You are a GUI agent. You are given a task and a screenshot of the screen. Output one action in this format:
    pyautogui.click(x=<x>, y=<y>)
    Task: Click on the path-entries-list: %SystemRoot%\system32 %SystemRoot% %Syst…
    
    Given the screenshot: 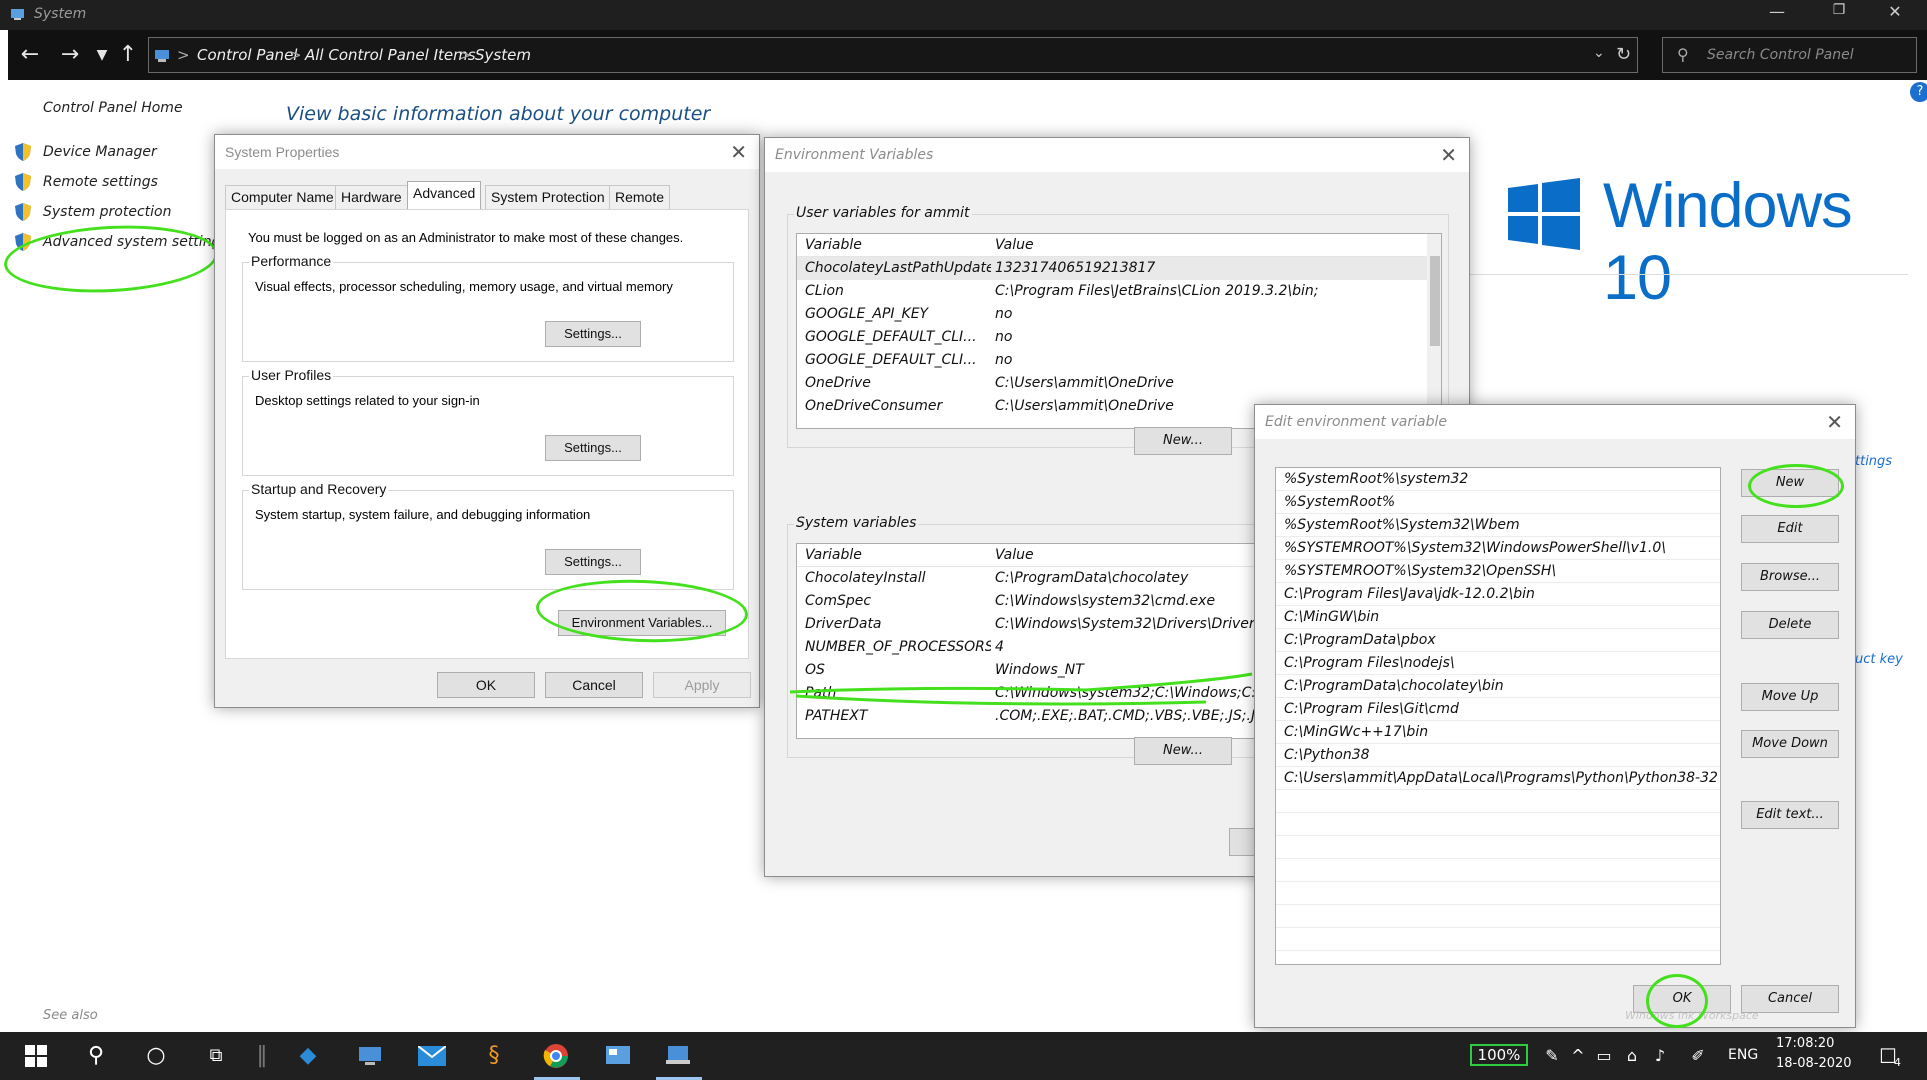 What is the action you would take?
    pyautogui.click(x=1498, y=716)
    